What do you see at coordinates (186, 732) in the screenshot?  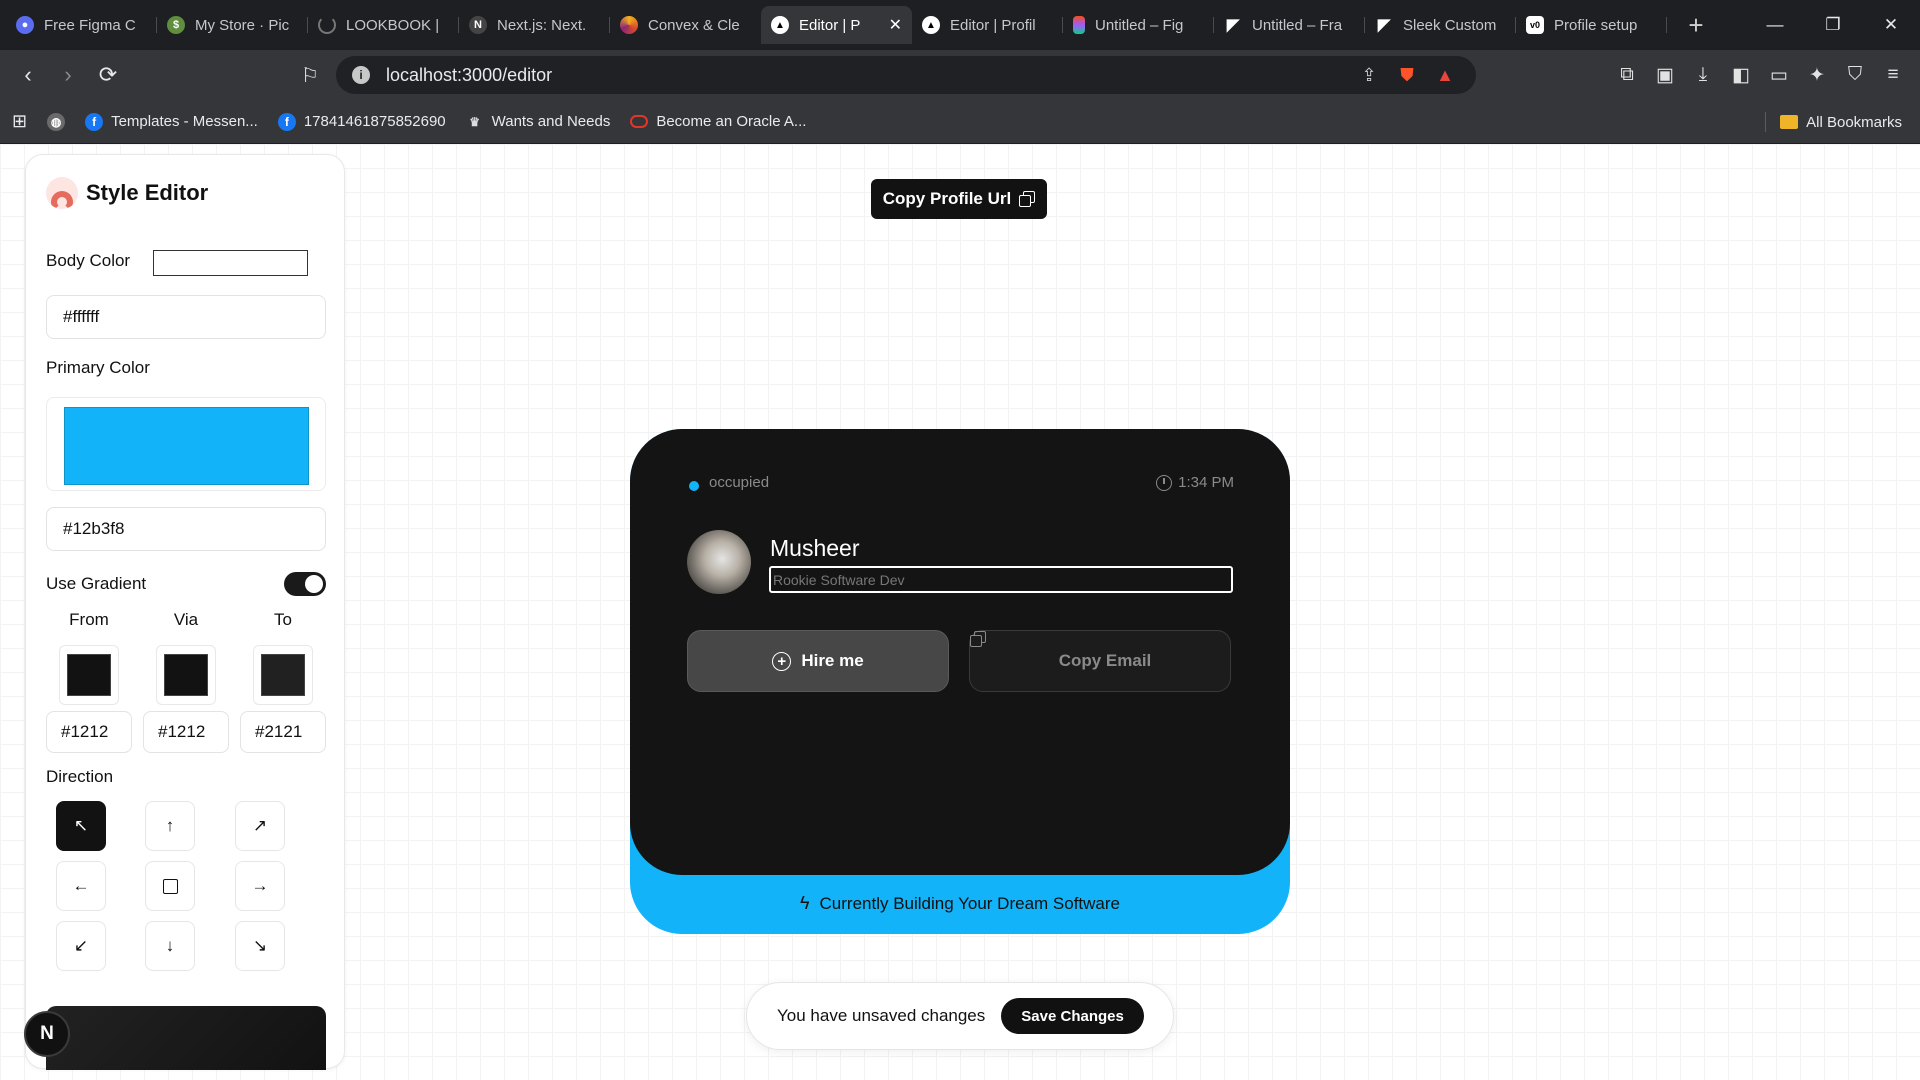 I see `gradient-via-input: #1212` at bounding box center [186, 732].